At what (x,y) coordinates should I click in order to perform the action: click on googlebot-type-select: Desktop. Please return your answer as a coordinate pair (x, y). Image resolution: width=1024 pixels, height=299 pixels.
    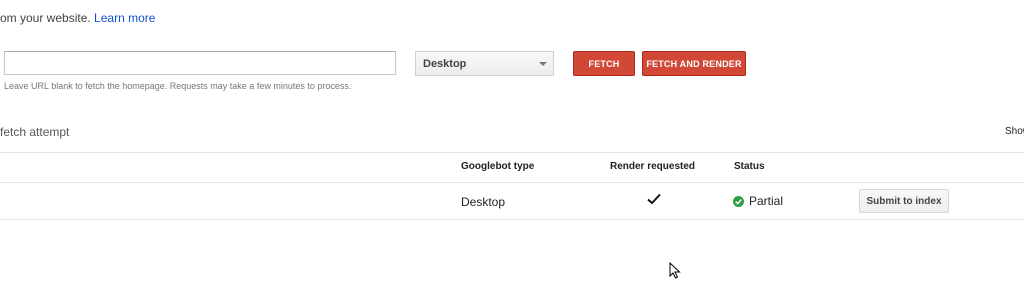
    Looking at the image, I should click on (484, 63).